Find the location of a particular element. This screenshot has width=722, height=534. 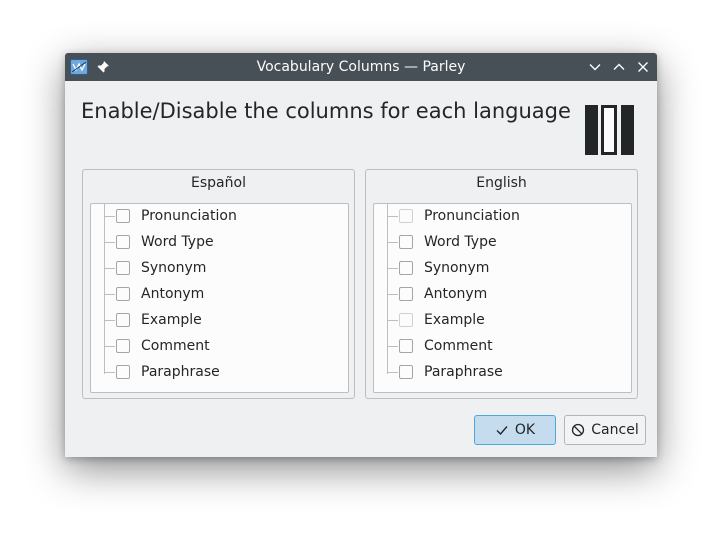

chevron-down-icon is located at coordinates (595, 67).